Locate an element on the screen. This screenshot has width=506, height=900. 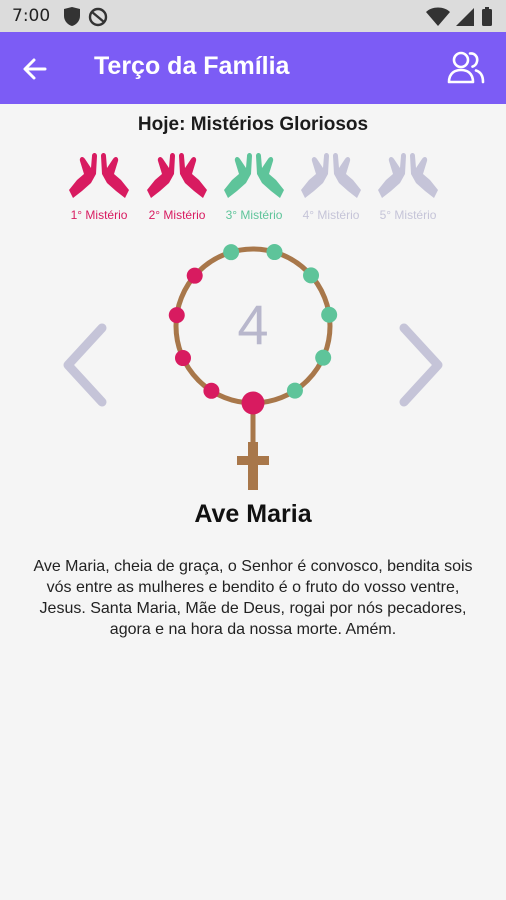
status-time: 7:00 is located at coordinates (31, 16).